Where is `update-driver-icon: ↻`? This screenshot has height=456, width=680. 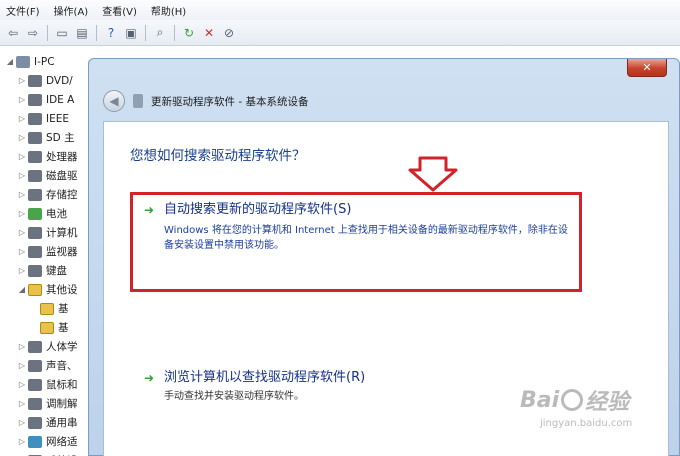
update-driver-icon: ↻ is located at coordinates (189, 33).